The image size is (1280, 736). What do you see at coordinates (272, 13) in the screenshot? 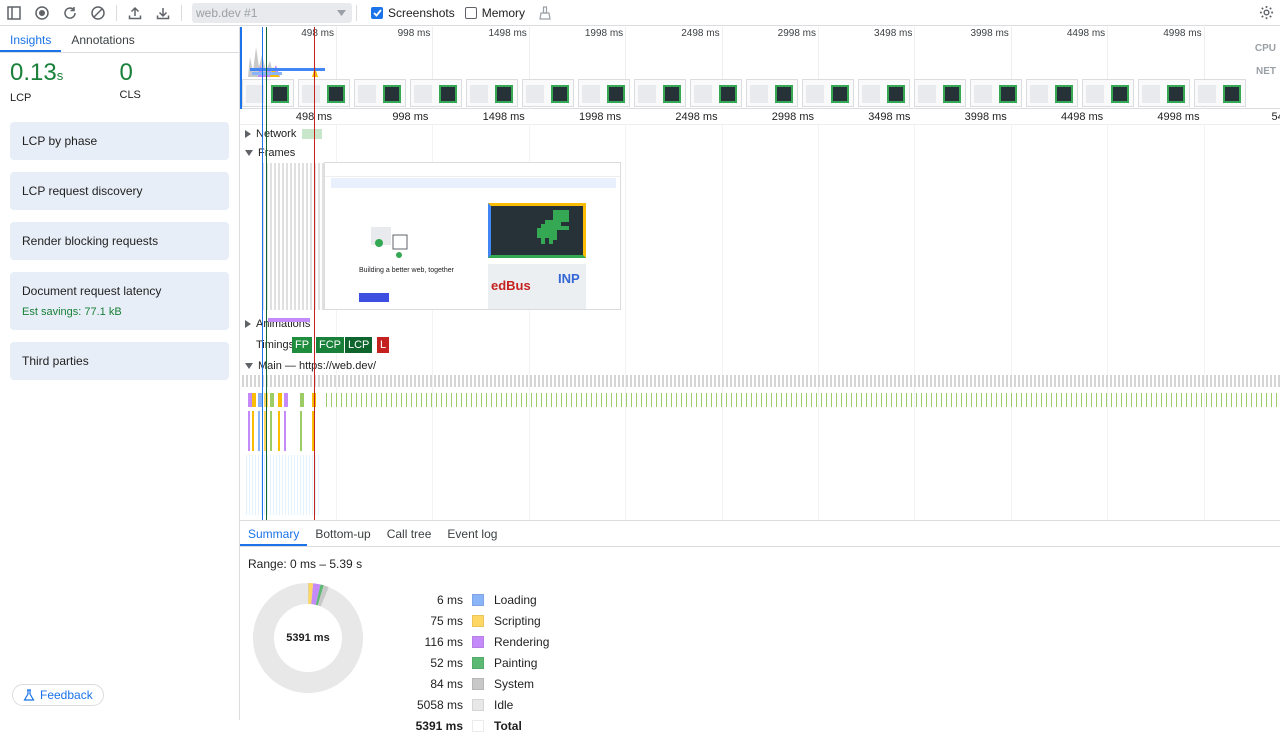
I see `recording-select: web.dev #1` at bounding box center [272, 13].